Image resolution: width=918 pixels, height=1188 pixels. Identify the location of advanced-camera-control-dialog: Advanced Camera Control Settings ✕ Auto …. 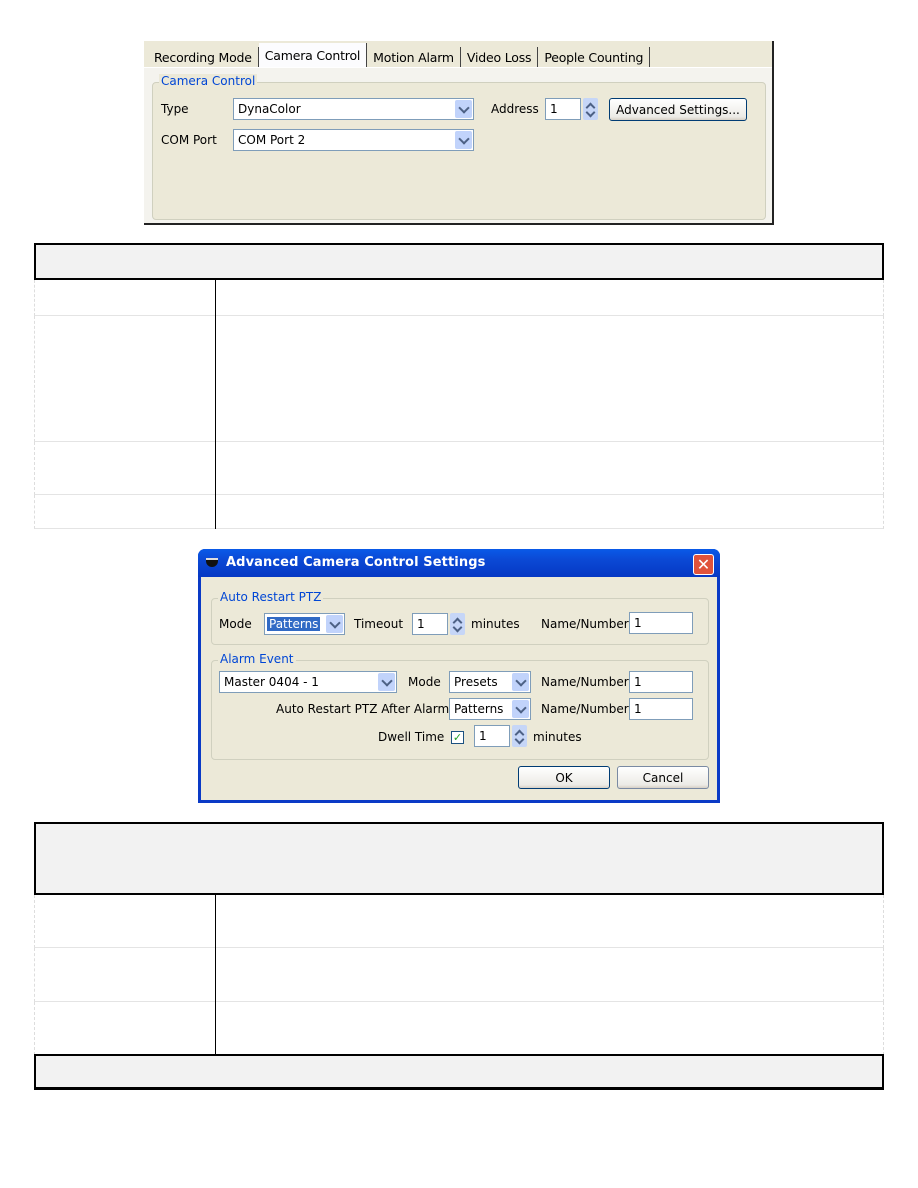
(459, 676).